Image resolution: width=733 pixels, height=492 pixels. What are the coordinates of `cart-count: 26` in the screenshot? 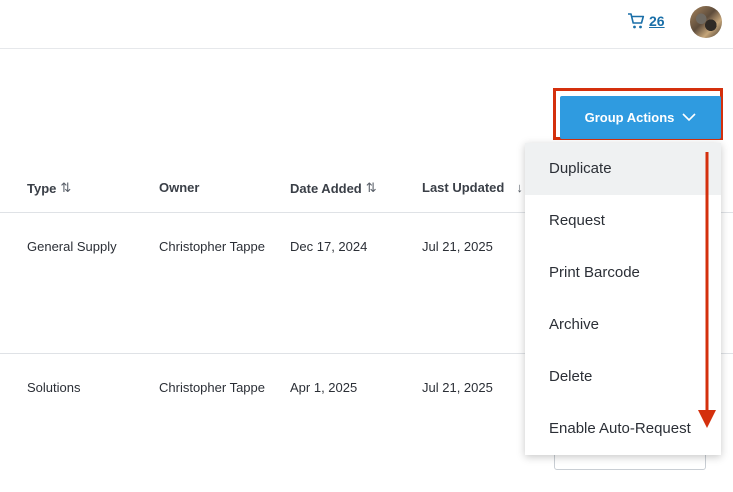 It's located at (657, 21).